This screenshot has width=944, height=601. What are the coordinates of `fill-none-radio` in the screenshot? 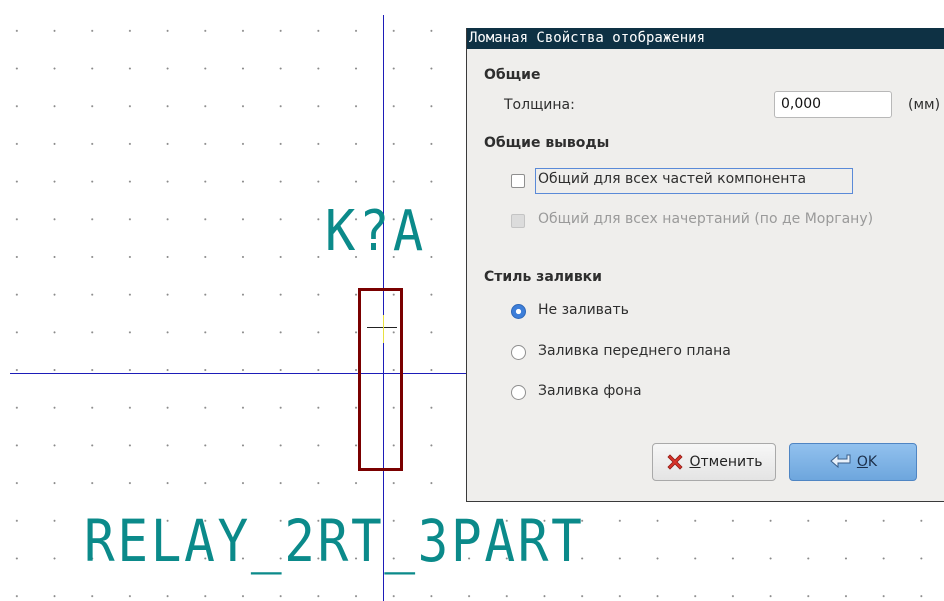 It's located at (518, 311).